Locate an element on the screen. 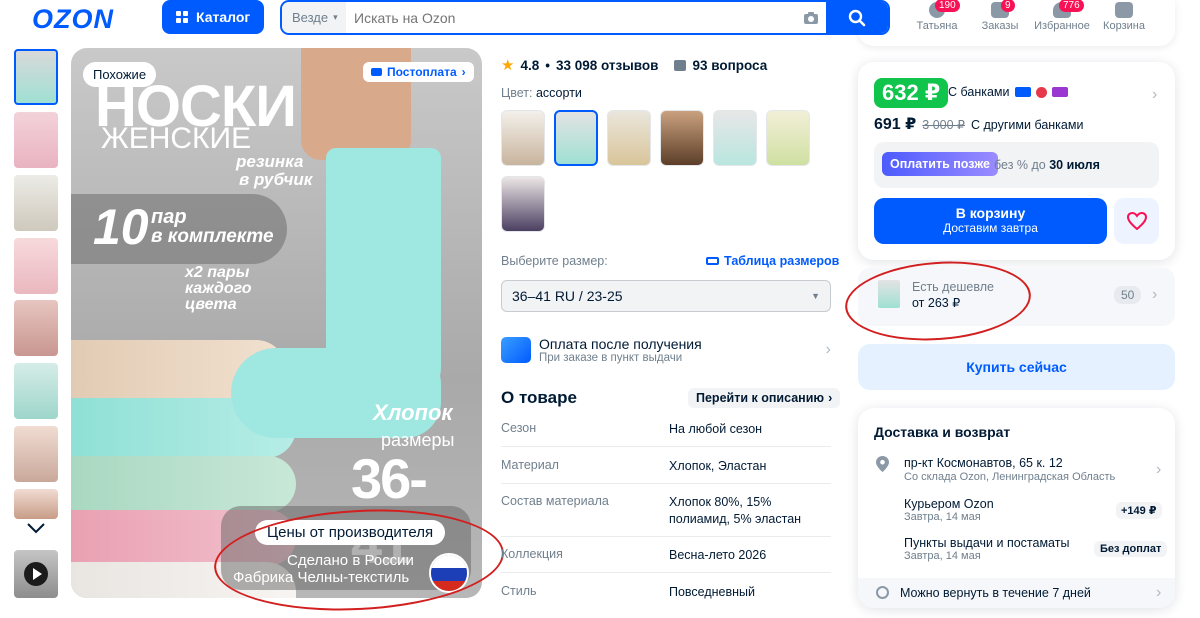  spec-value: Хлопок 80%, 15% полиамид, 5% эластан is located at coordinates (735, 510).